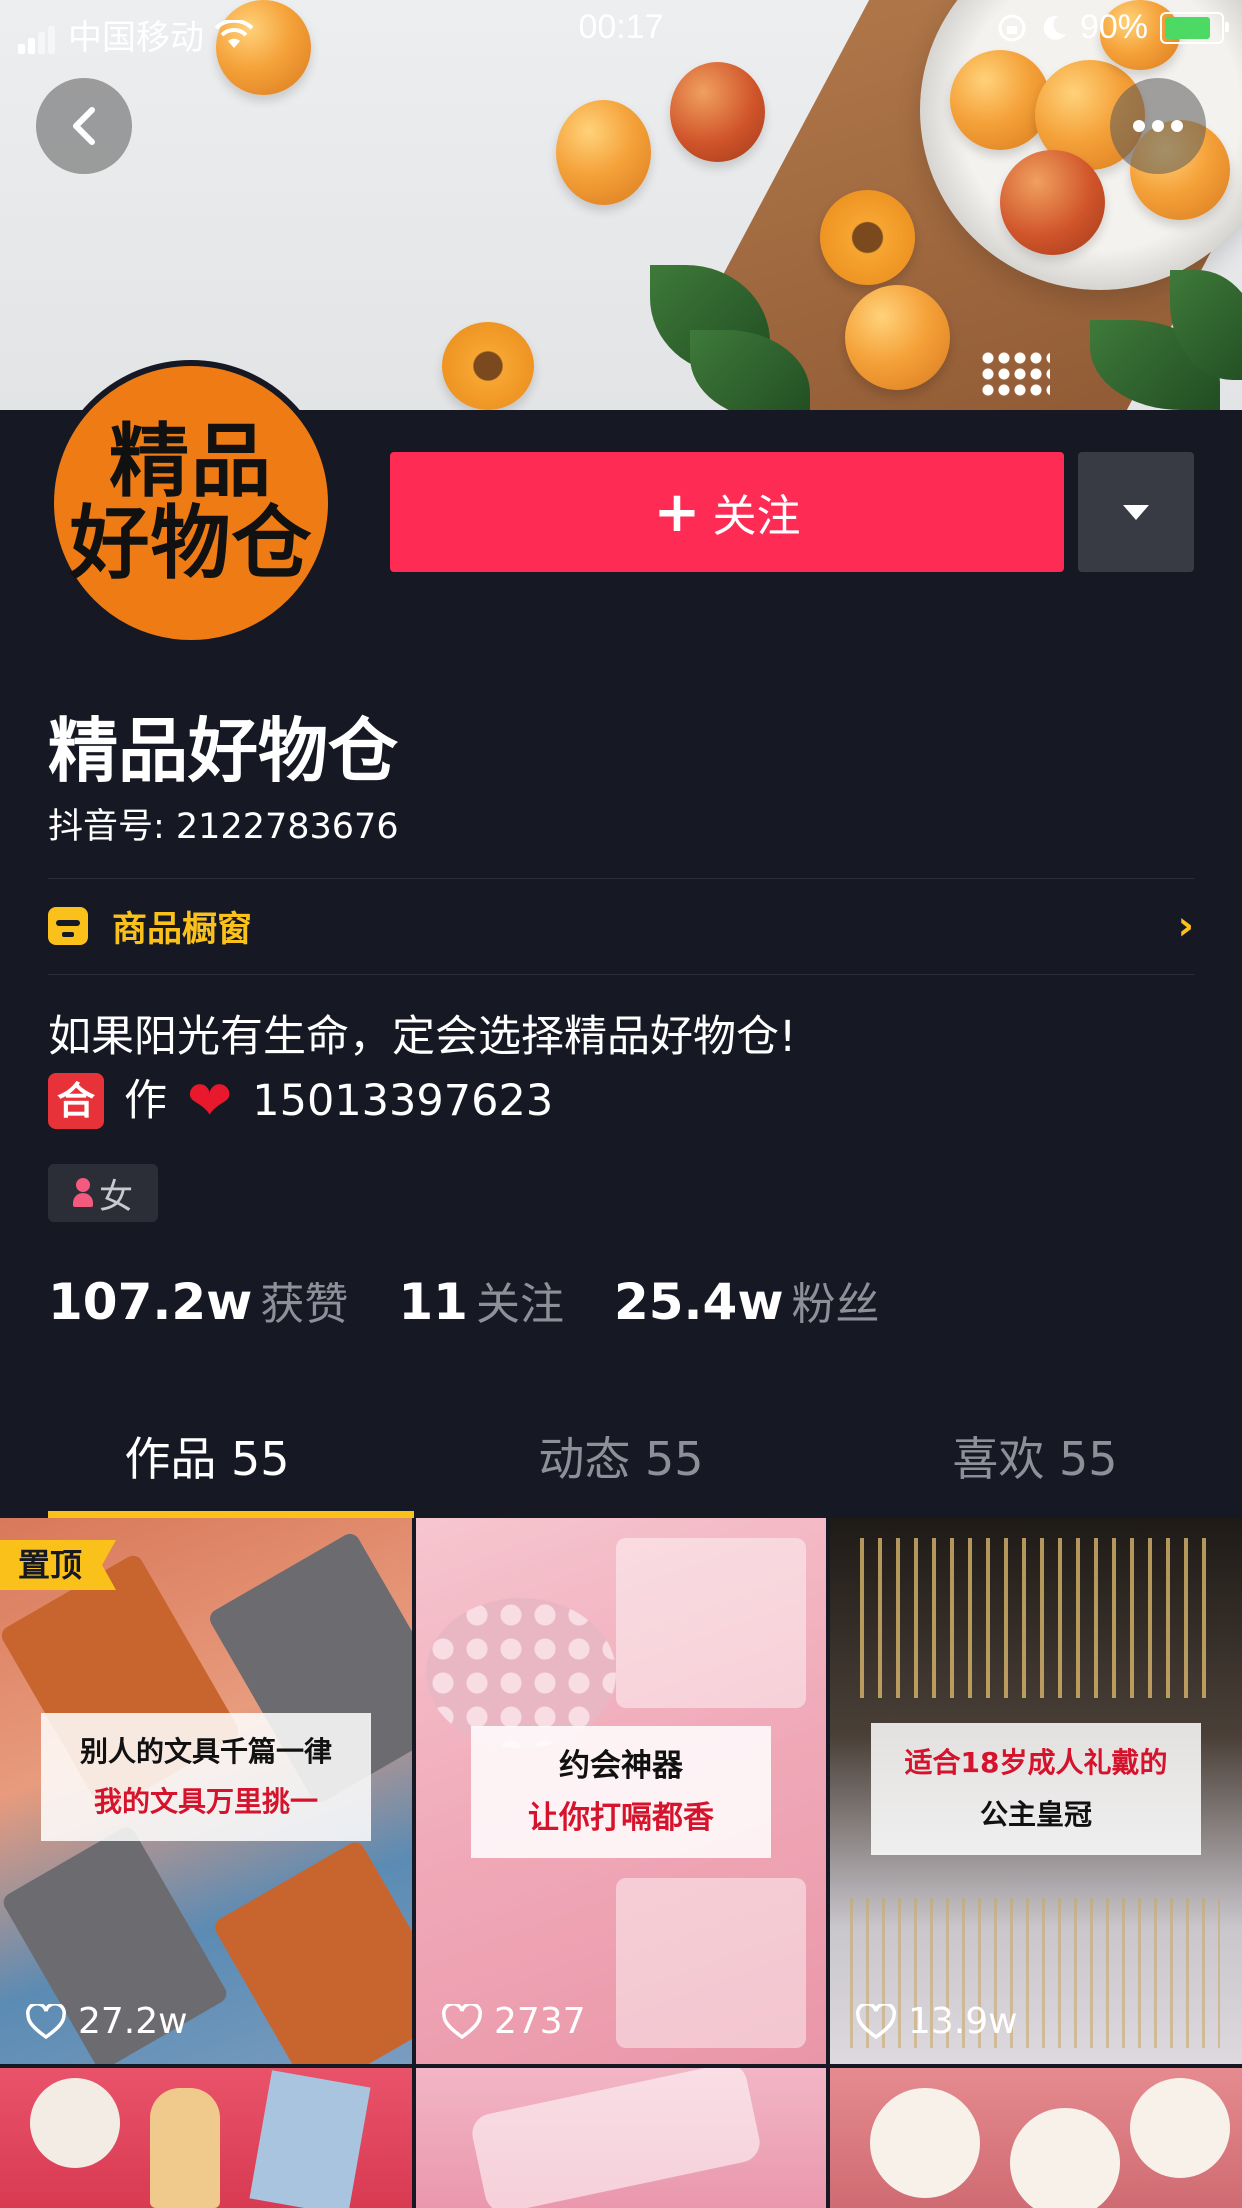 The image size is (1242, 2208). What do you see at coordinates (621, 1766) in the screenshot?
I see `video-caption-line1: 约会神器` at bounding box center [621, 1766].